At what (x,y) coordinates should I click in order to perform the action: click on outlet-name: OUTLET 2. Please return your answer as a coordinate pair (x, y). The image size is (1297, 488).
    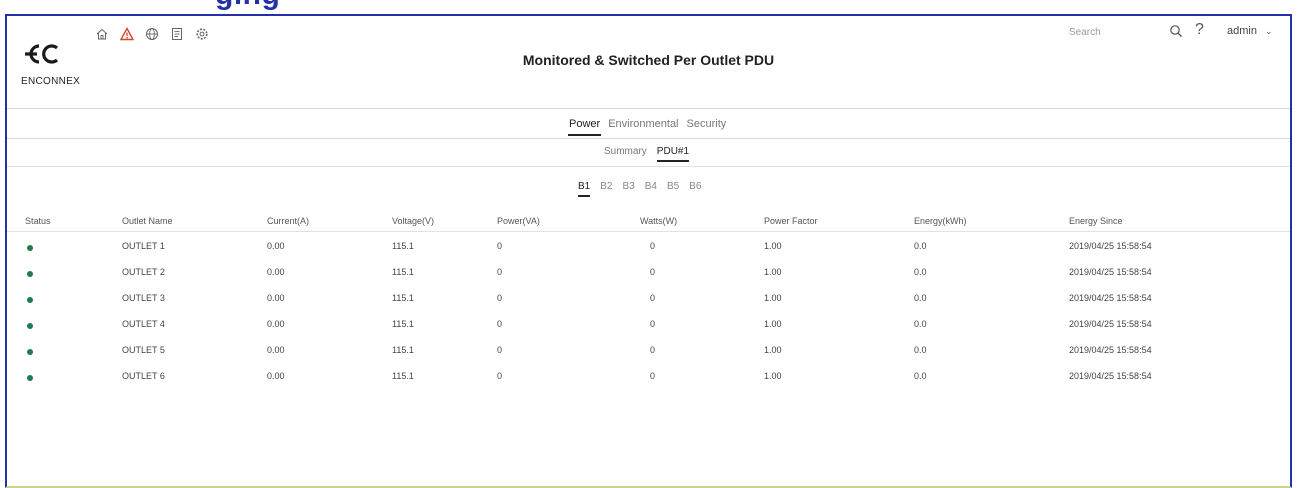
    Looking at the image, I should click on (143, 272).